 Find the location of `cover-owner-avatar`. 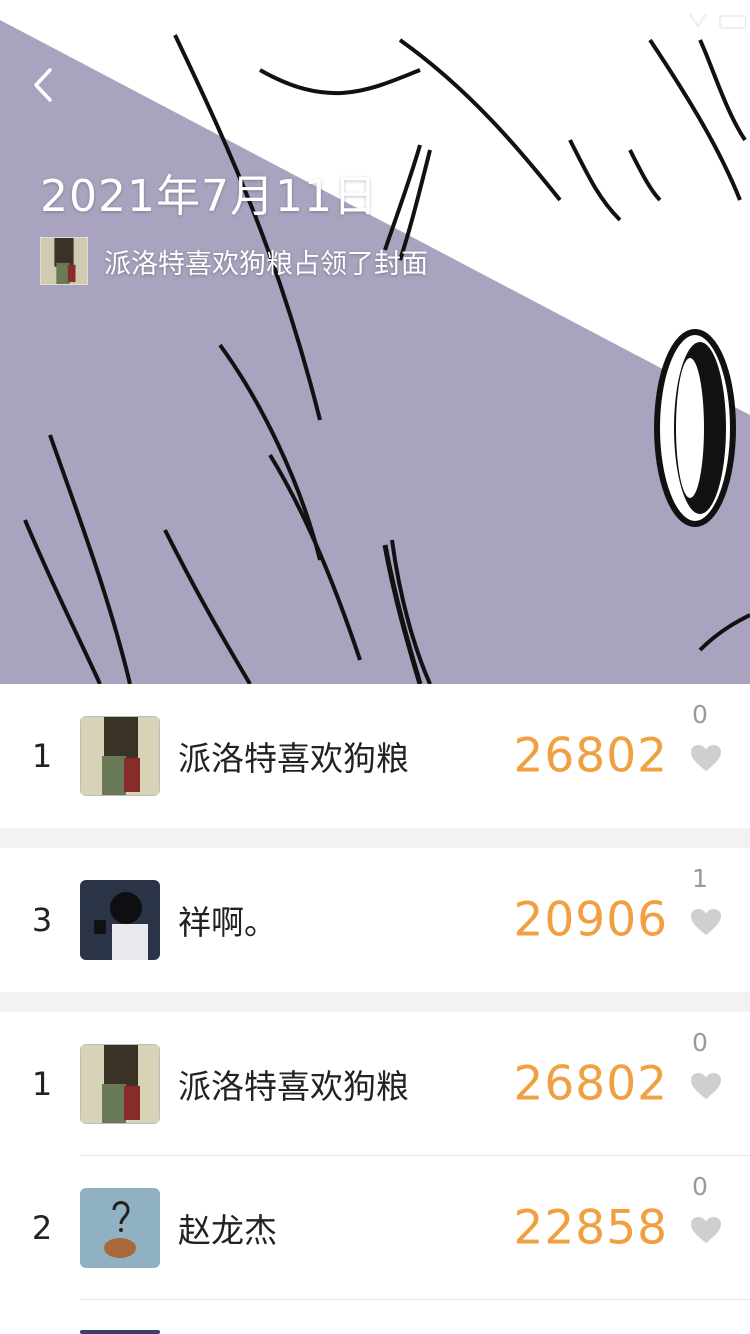

cover-owner-avatar is located at coordinates (64, 261).